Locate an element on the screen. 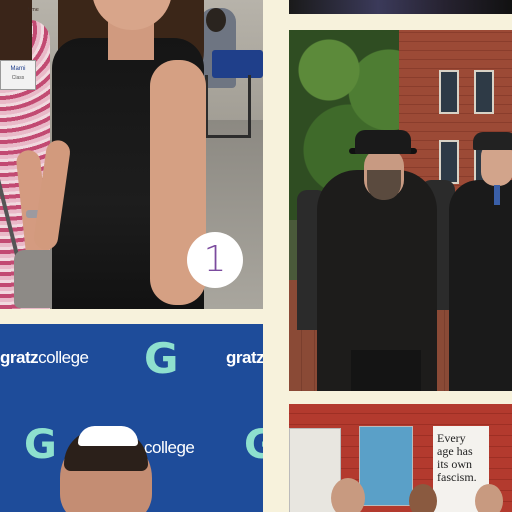  gratz-college-wordmark-partial: college is located at coordinates (169, 447).